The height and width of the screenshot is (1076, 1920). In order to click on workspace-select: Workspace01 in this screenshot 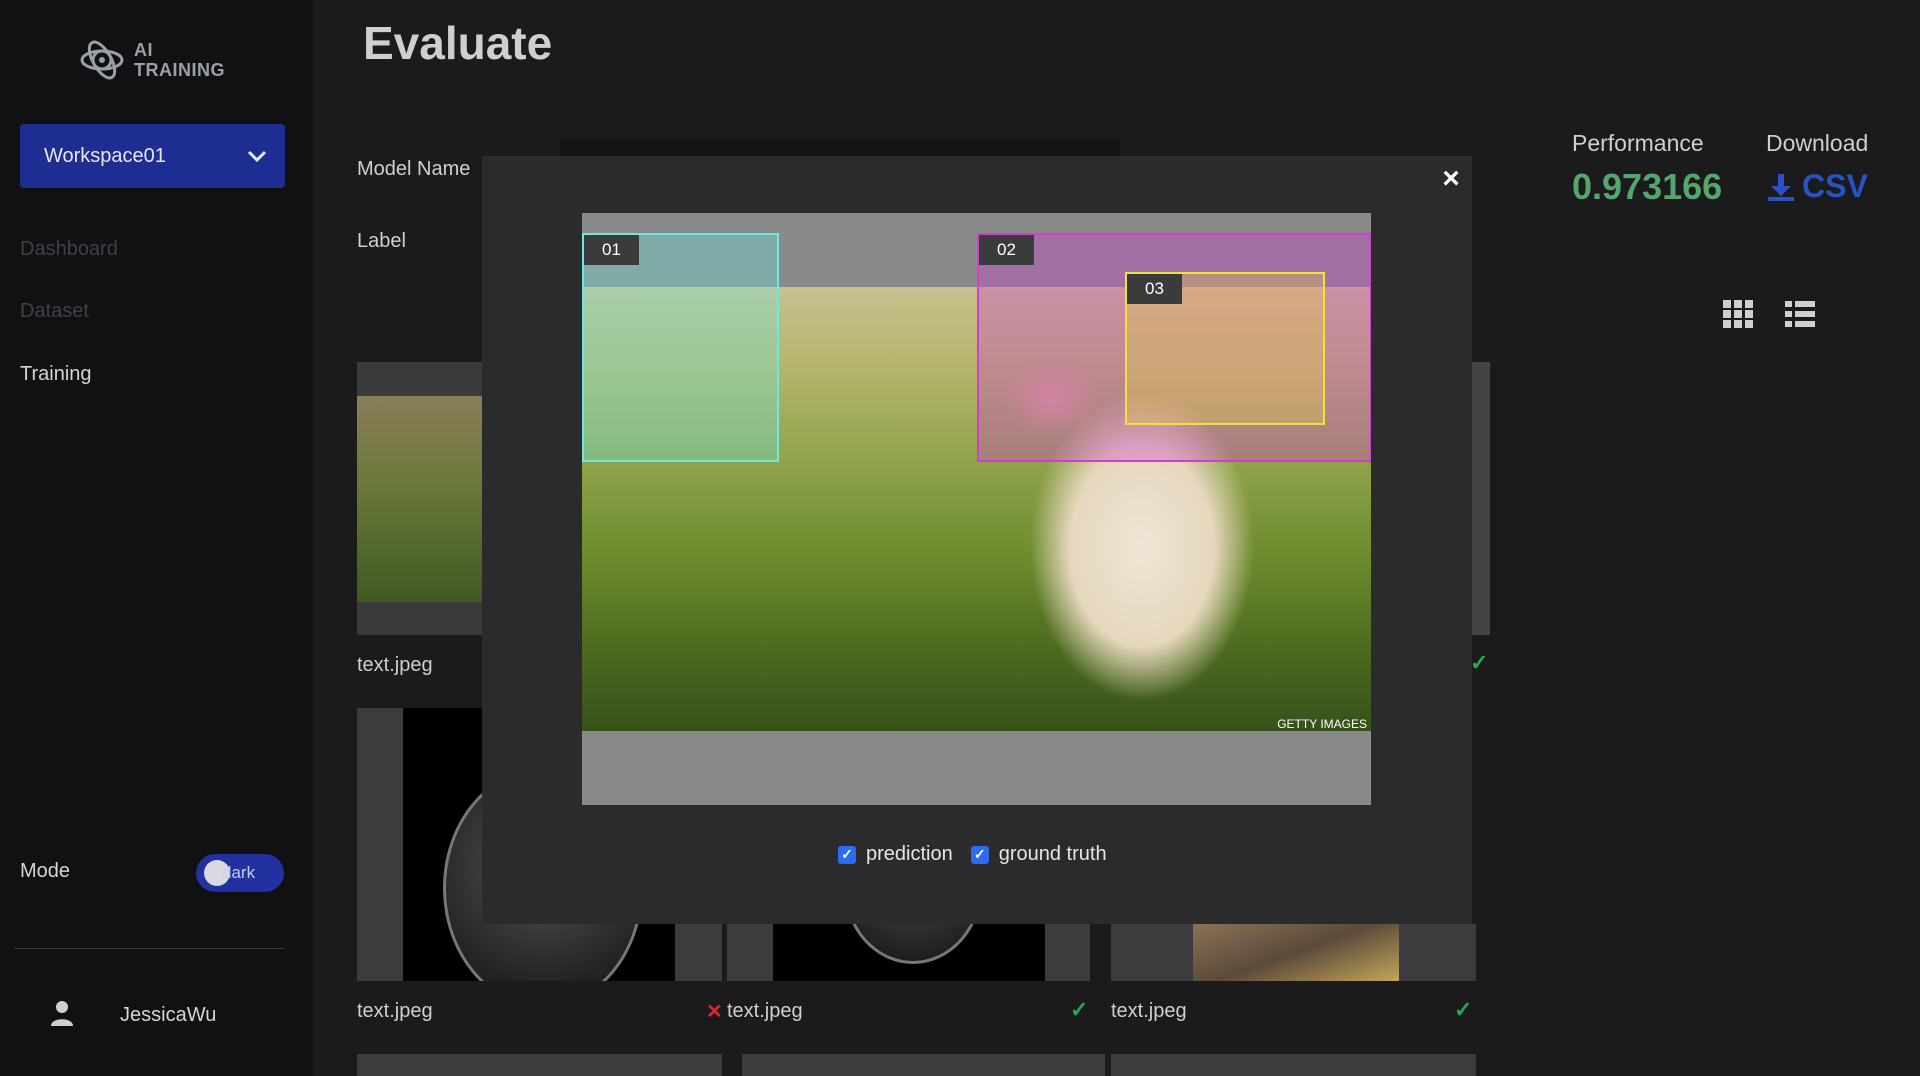, I will do `click(152, 156)`.